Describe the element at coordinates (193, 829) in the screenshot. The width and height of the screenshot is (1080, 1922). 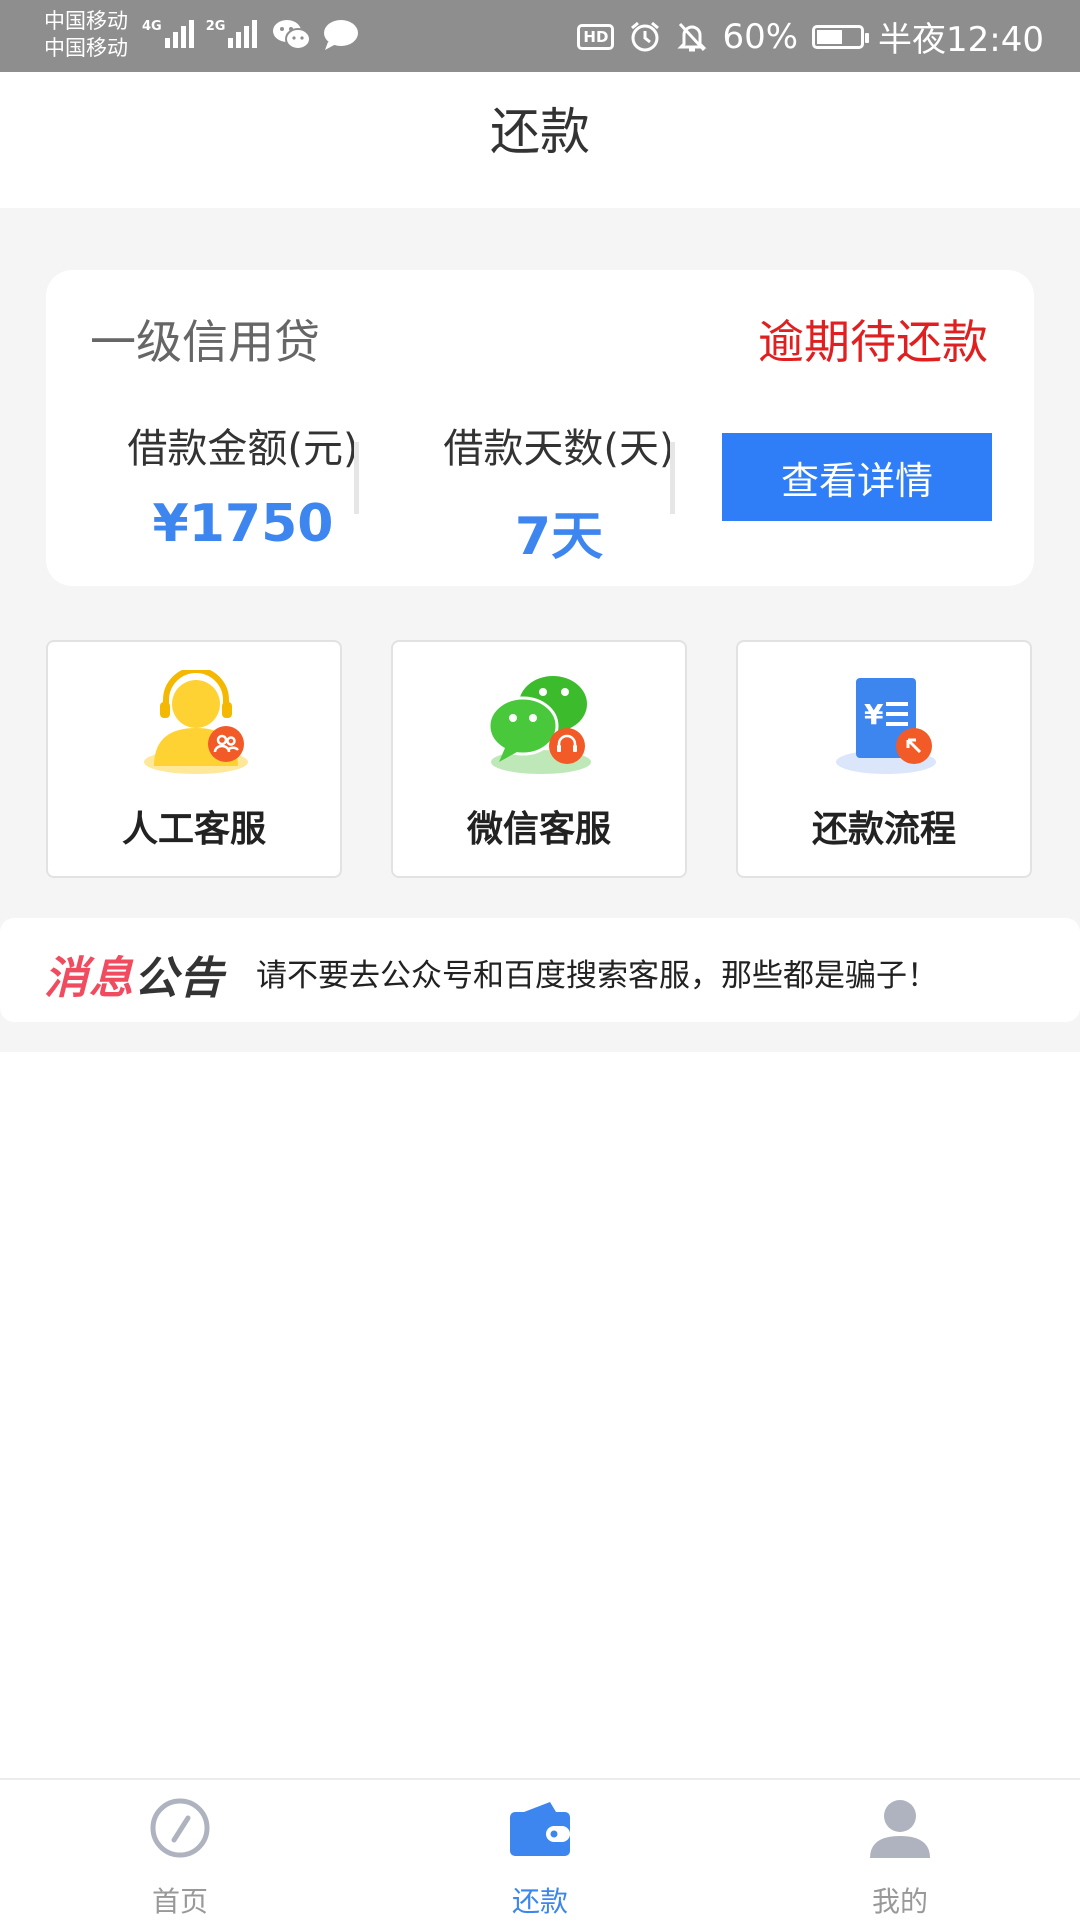
I see `service-label: 人工客服` at that location.